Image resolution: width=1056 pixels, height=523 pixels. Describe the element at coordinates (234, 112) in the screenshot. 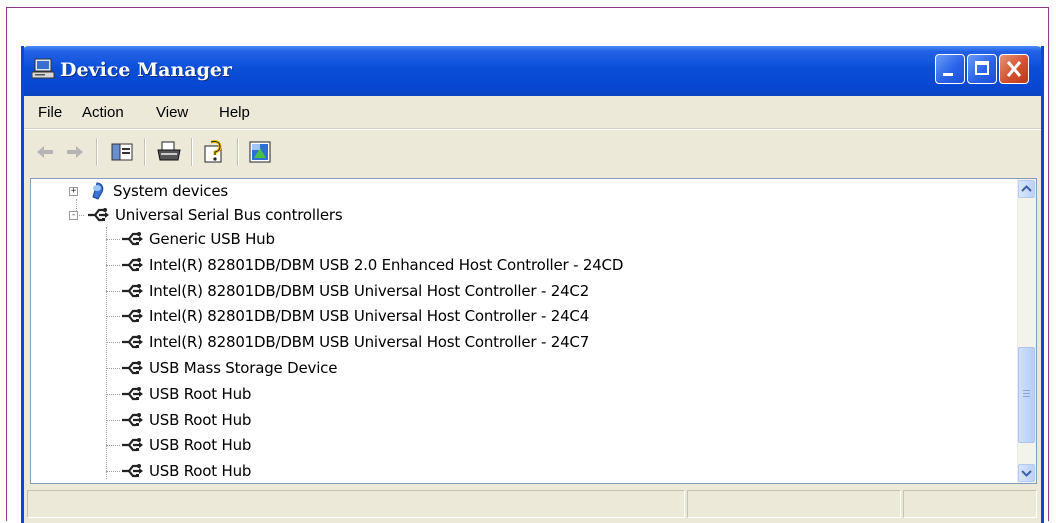

I see `menu-help: Help` at that location.